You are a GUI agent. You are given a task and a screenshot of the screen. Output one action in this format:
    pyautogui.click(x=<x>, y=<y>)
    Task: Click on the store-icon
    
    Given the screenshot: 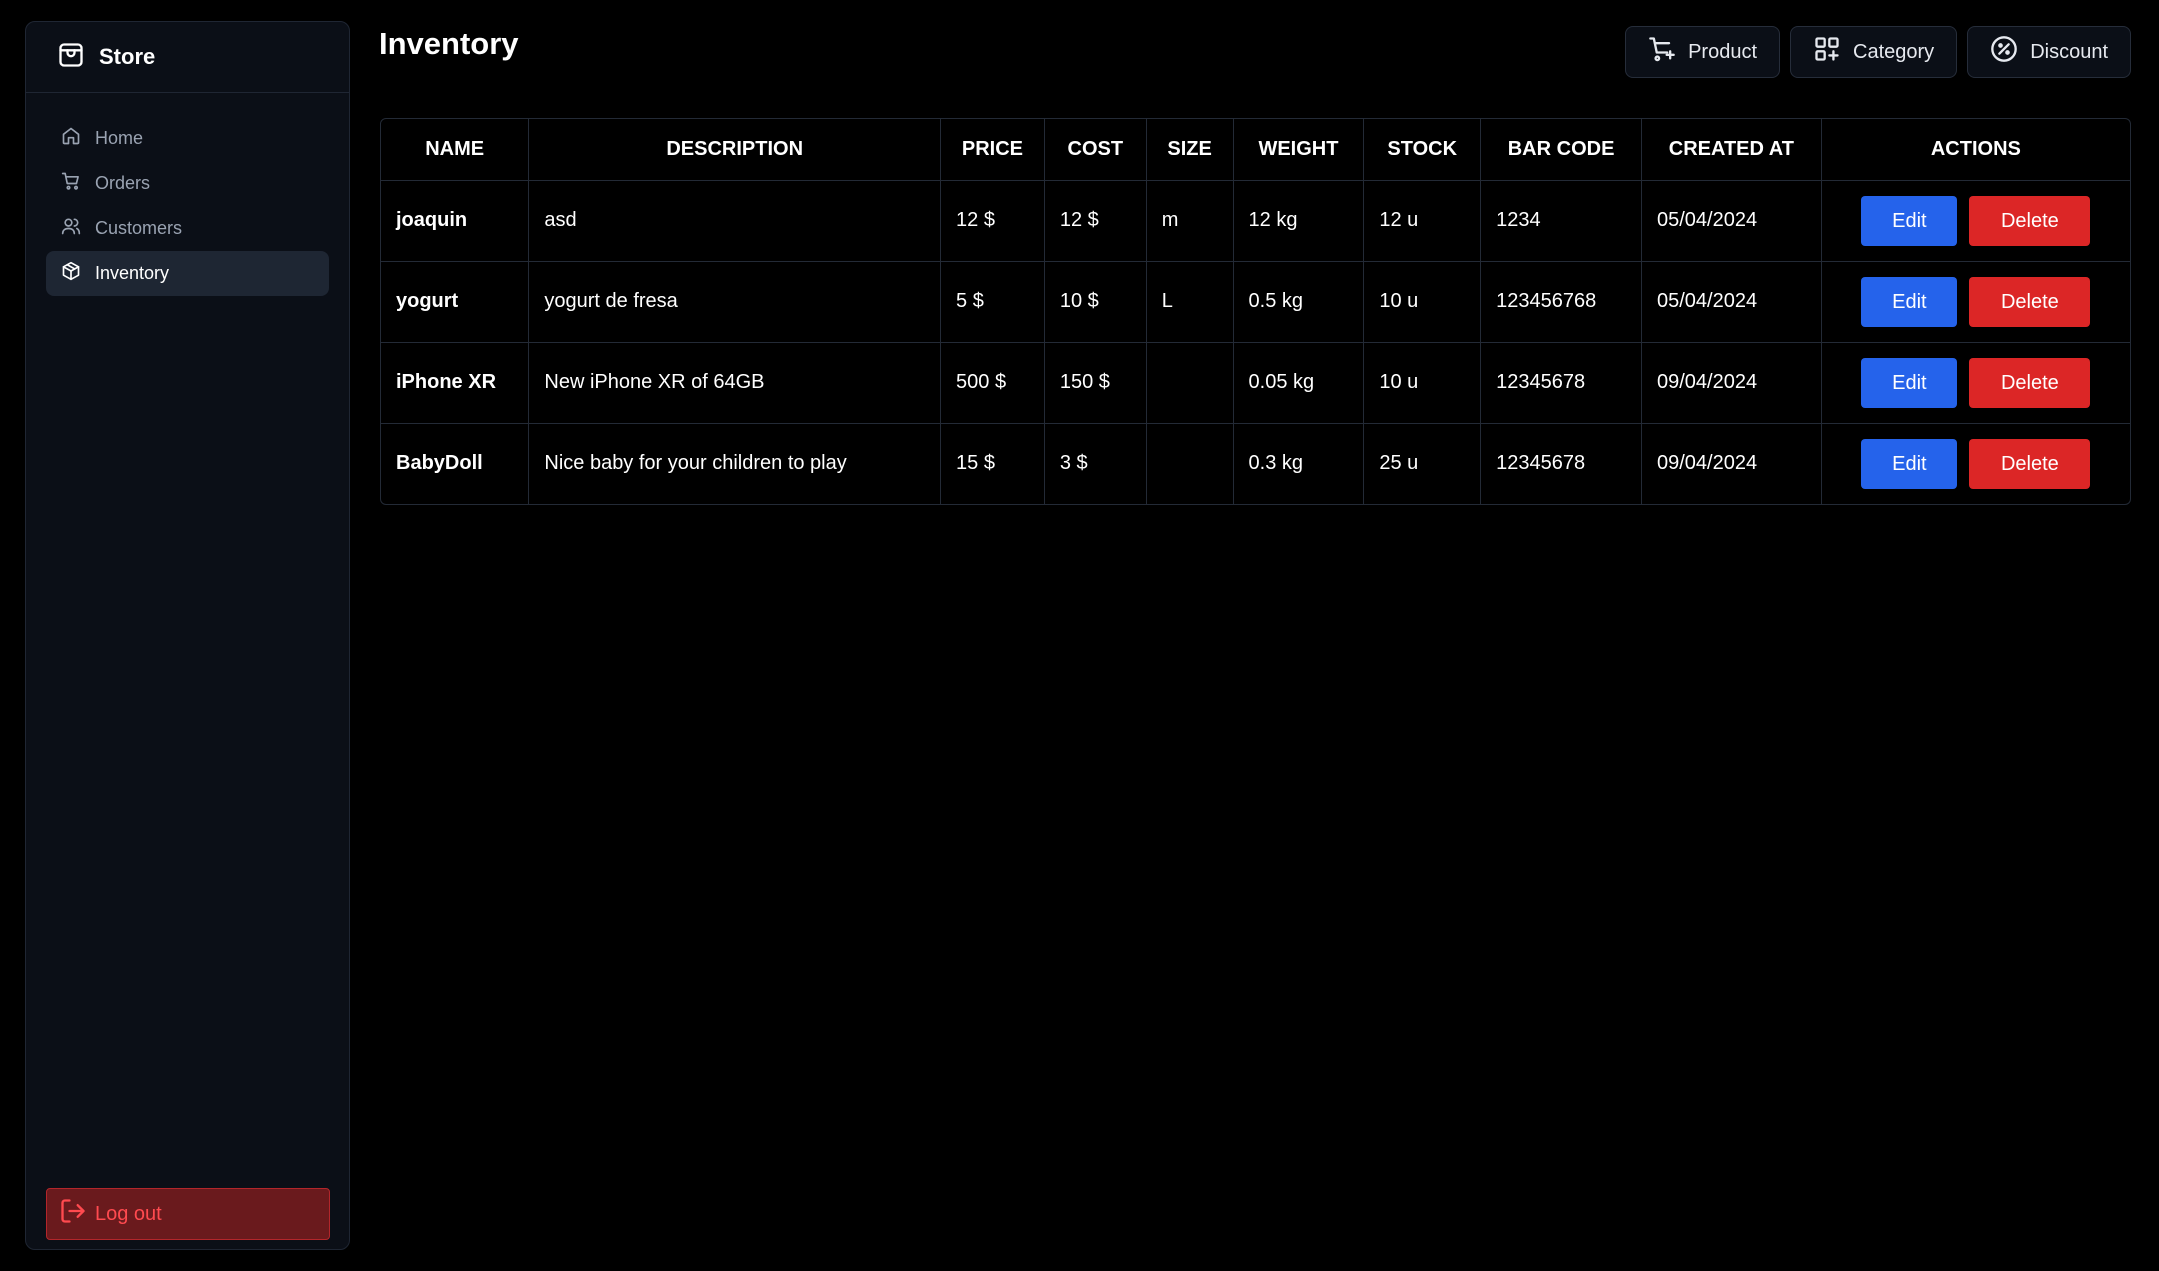 What is the action you would take?
    pyautogui.click(x=71, y=57)
    